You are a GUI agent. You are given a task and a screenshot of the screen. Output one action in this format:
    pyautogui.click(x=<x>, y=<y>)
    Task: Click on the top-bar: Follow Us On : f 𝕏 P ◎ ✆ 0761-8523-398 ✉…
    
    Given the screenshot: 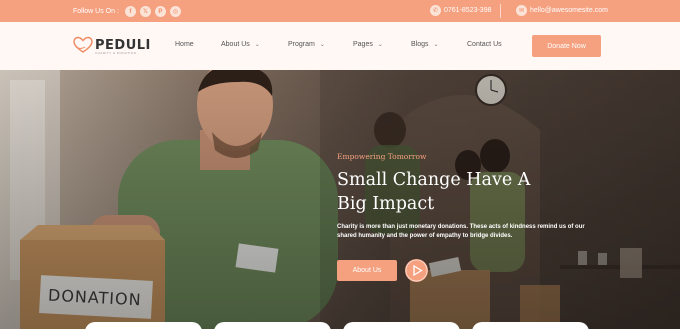 What is the action you would take?
    pyautogui.click(x=340, y=11)
    